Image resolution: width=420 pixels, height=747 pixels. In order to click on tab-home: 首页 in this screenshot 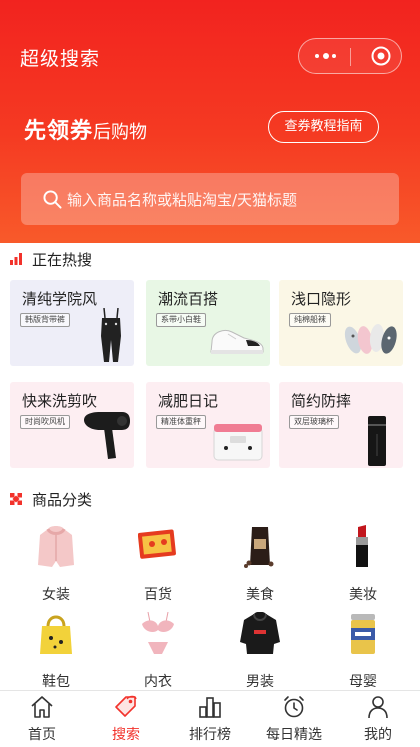, I will do `click(42, 719)`.